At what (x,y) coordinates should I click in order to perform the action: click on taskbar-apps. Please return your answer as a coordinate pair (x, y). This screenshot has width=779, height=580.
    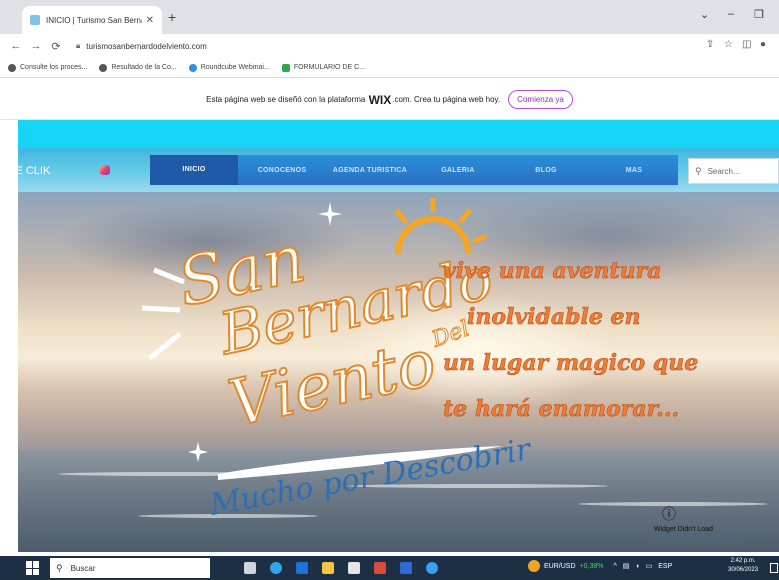
    Looking at the image, I should click on (348, 568).